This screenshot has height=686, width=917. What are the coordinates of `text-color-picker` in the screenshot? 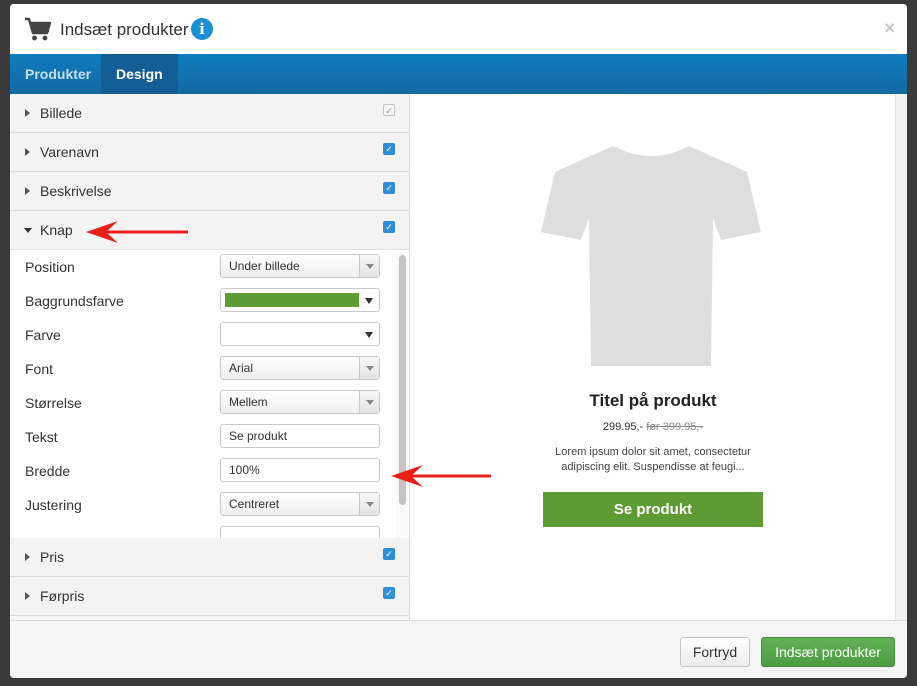 It's located at (300, 334).